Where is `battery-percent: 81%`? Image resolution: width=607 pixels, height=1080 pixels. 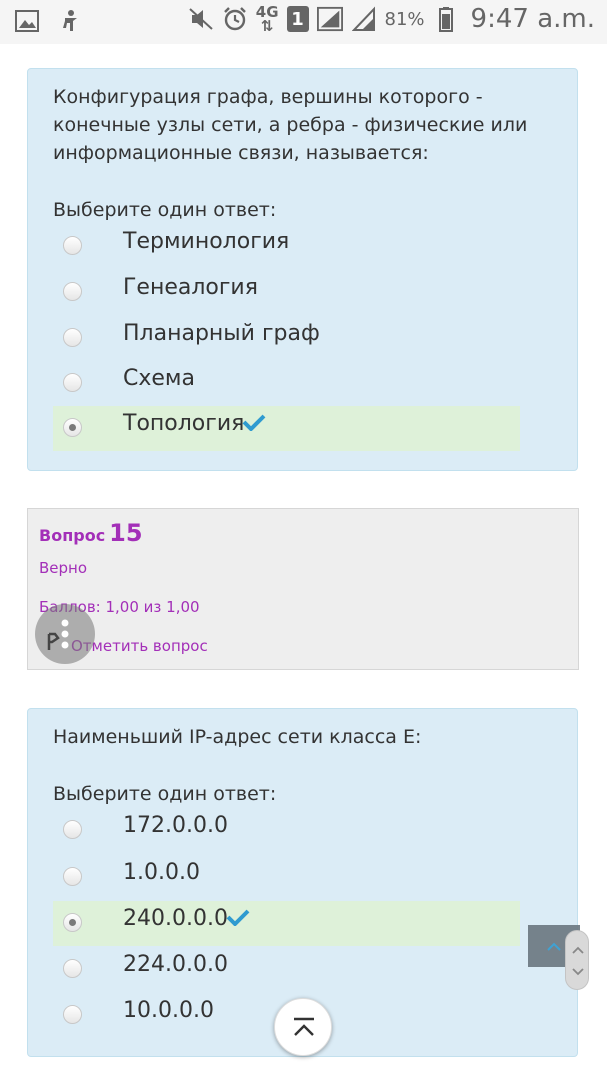 battery-percent: 81% is located at coordinates (404, 19).